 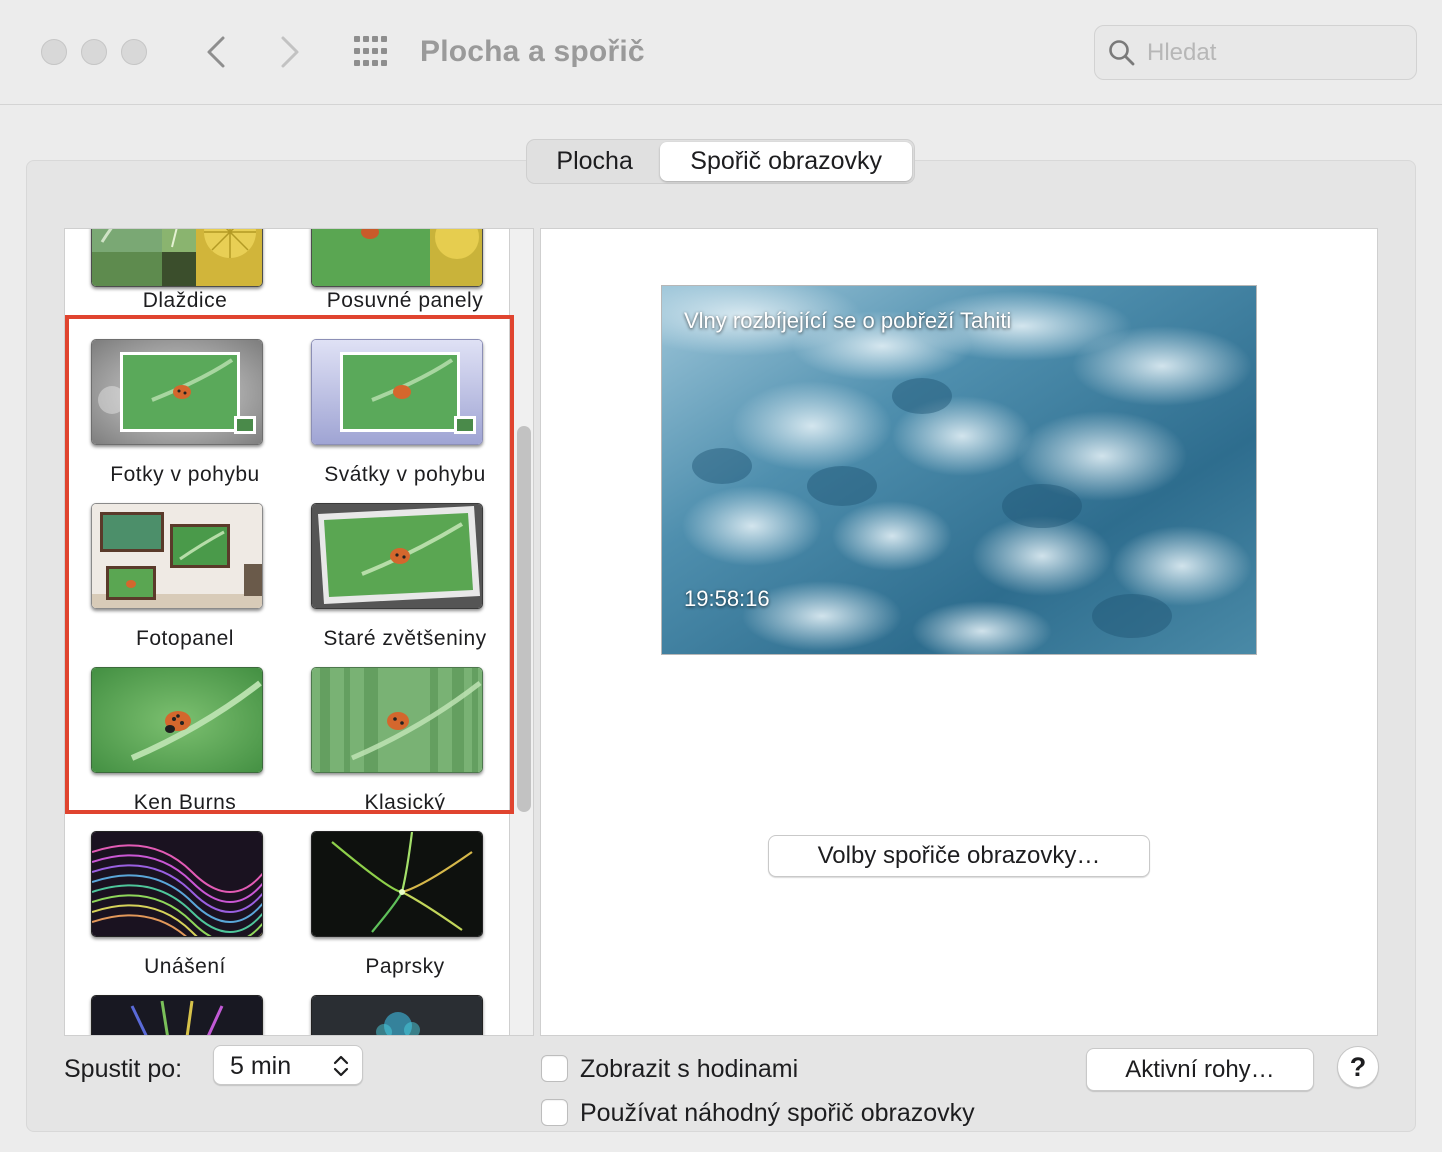 What do you see at coordinates (405, 802) in the screenshot?
I see `list-item-label: Klasický` at bounding box center [405, 802].